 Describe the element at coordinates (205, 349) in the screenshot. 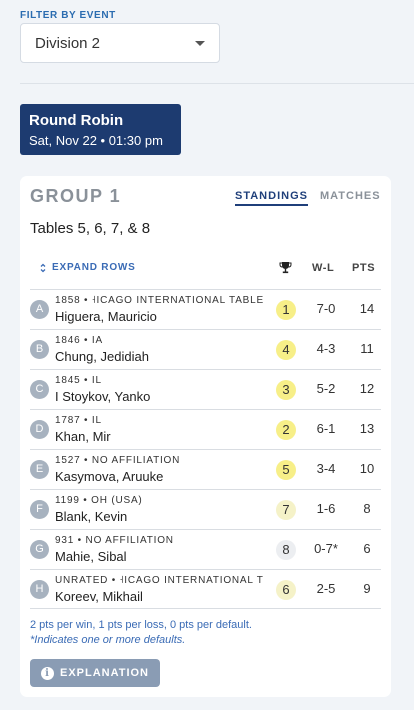

I see `table-row: B 1846 • IA Chung, Jedidiah 4 4-3 11` at that location.